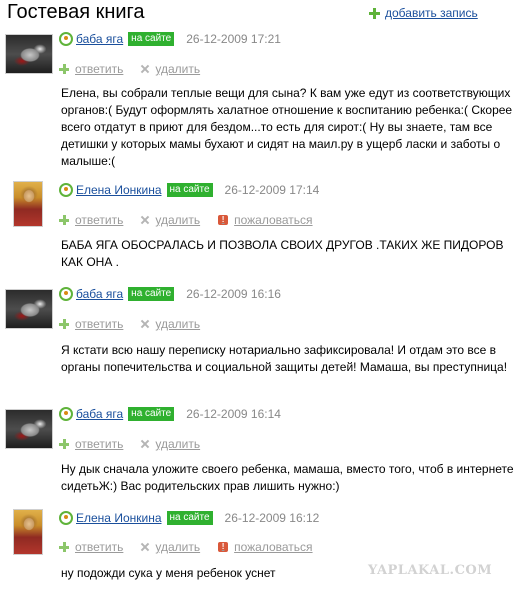 The width and height of the screenshot is (528, 600). Describe the element at coordinates (272, 518) in the screenshot. I see `comment-date: 26-12-2009 16:12` at that location.